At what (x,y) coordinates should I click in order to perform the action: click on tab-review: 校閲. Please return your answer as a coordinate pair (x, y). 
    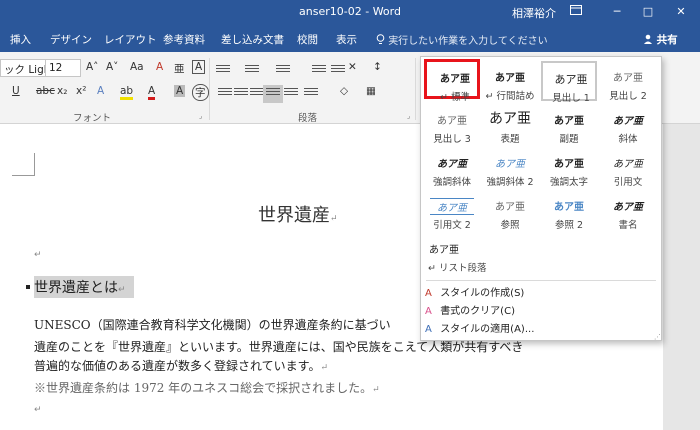
    Looking at the image, I should click on (307, 39).